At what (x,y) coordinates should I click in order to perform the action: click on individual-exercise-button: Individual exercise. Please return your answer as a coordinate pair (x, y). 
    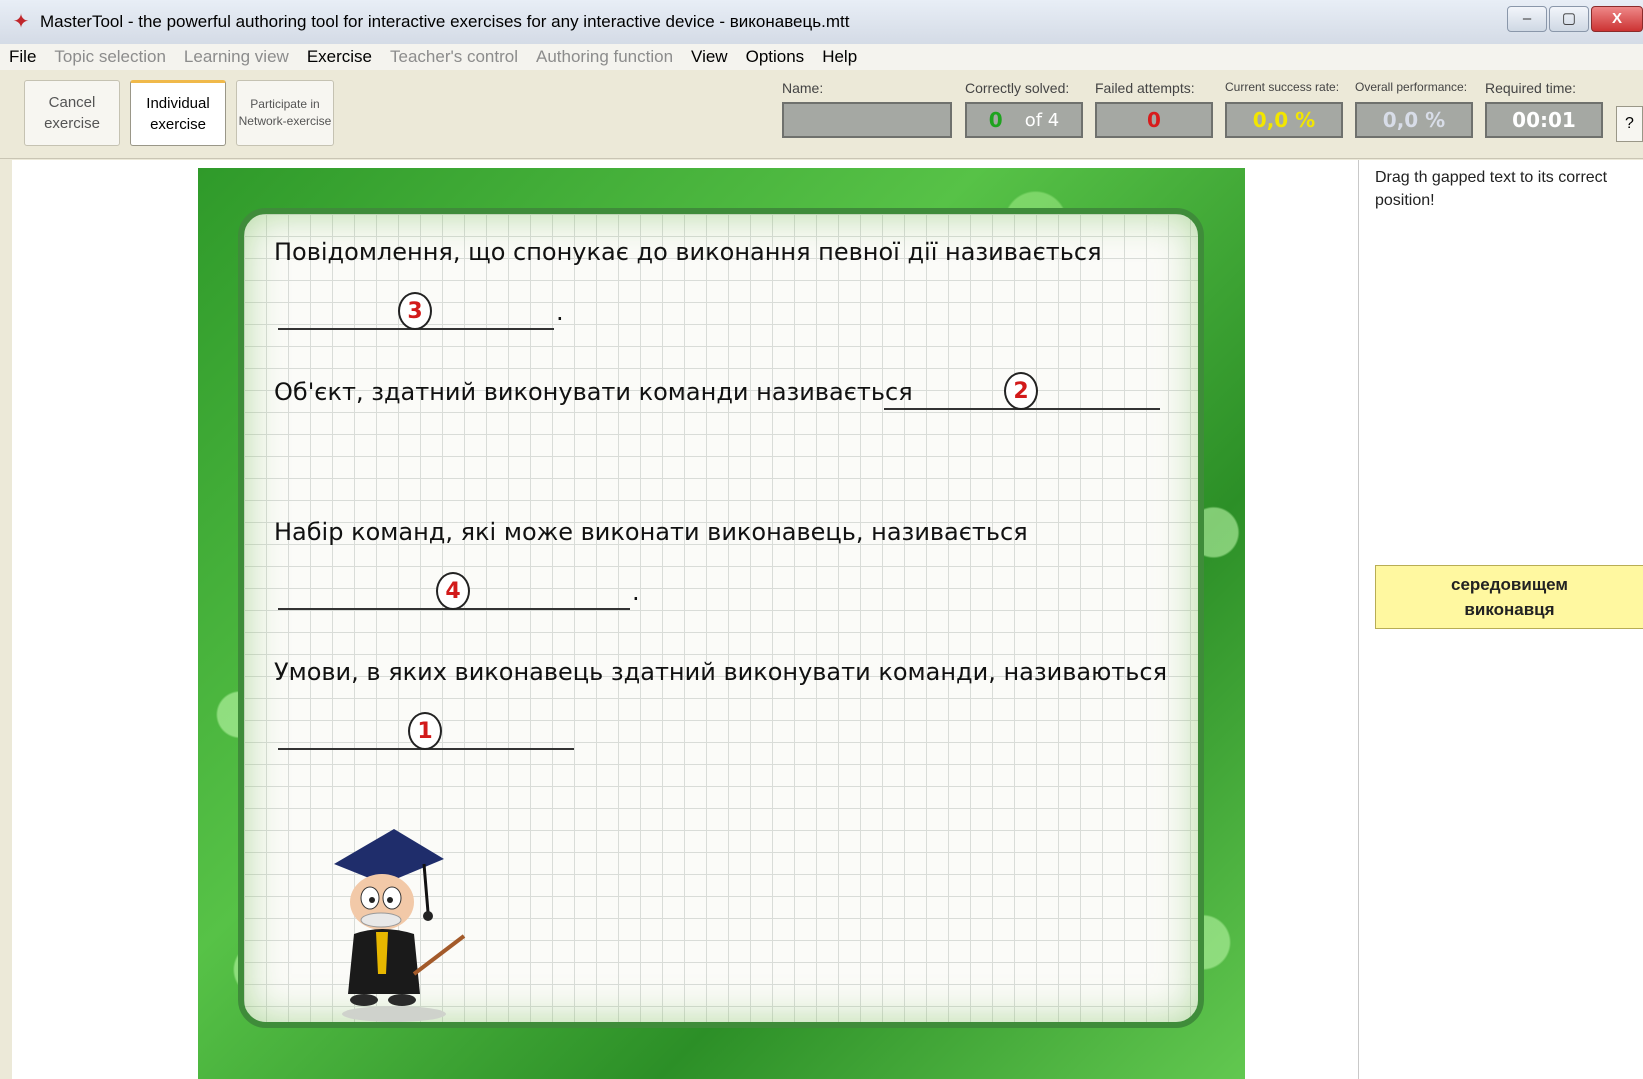
    Looking at the image, I should click on (178, 113).